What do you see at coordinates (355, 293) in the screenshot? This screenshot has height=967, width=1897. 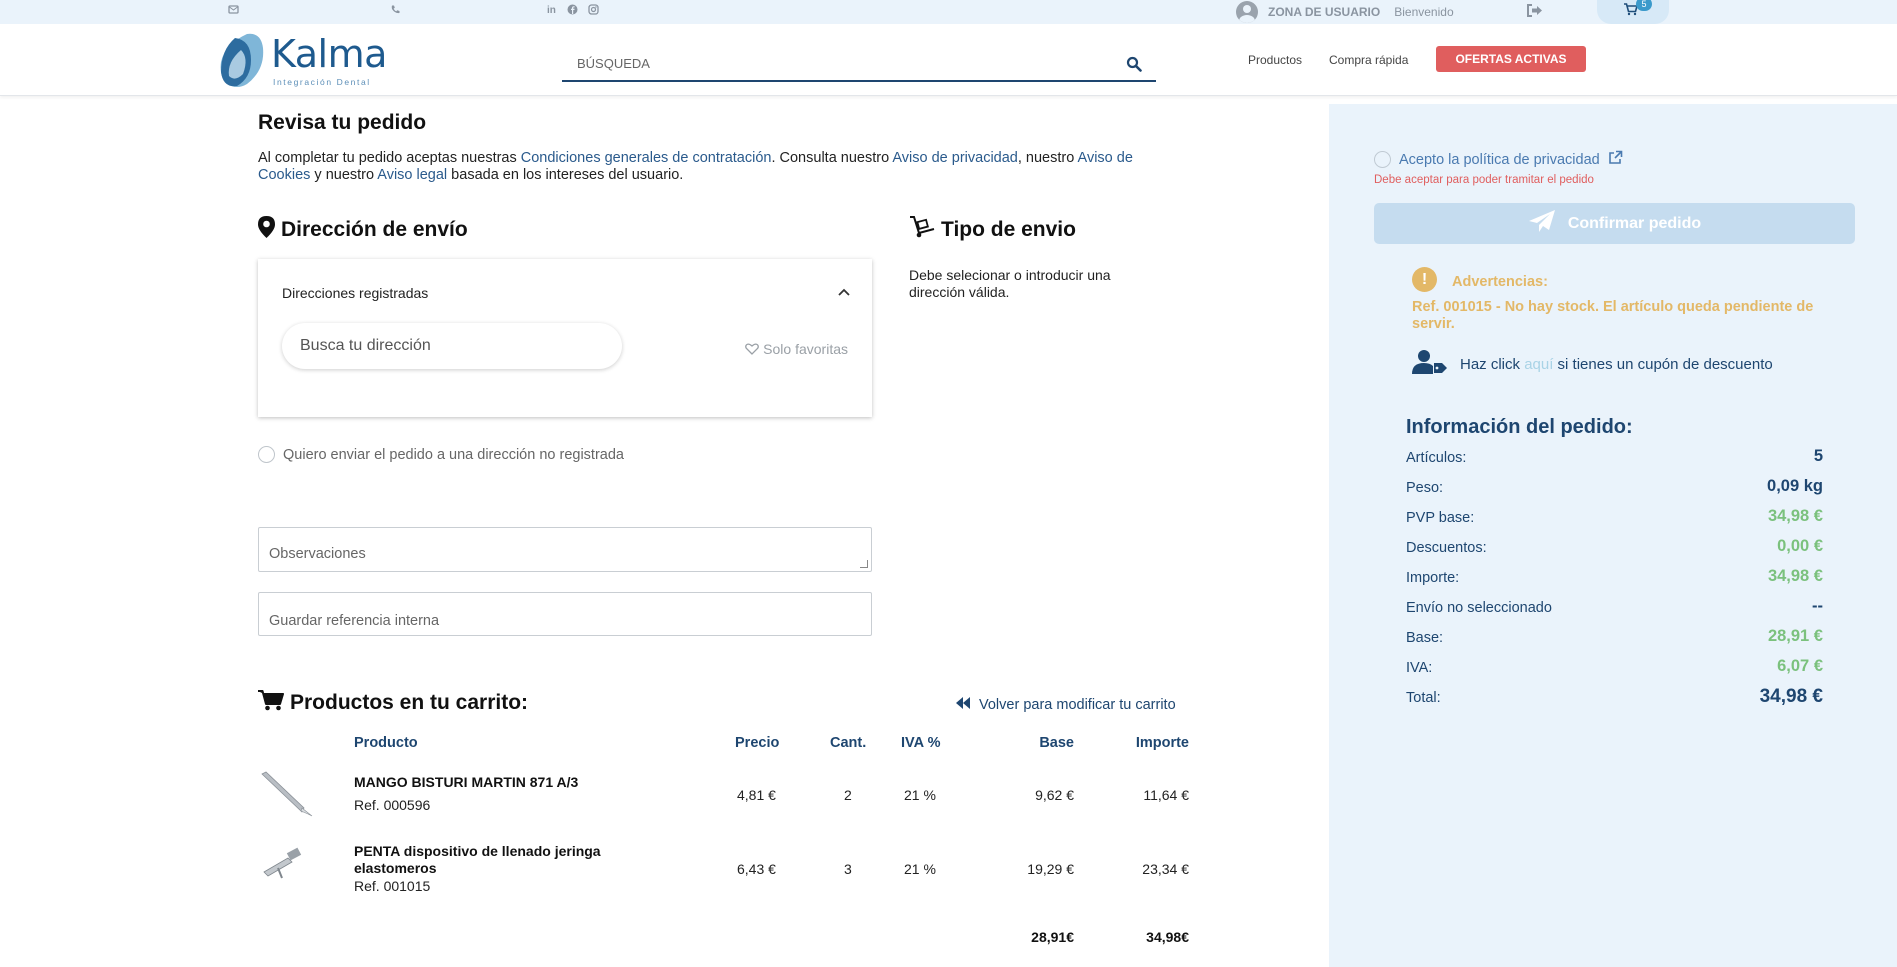 I see `registered-addresses-title: Direcciones registradas` at bounding box center [355, 293].